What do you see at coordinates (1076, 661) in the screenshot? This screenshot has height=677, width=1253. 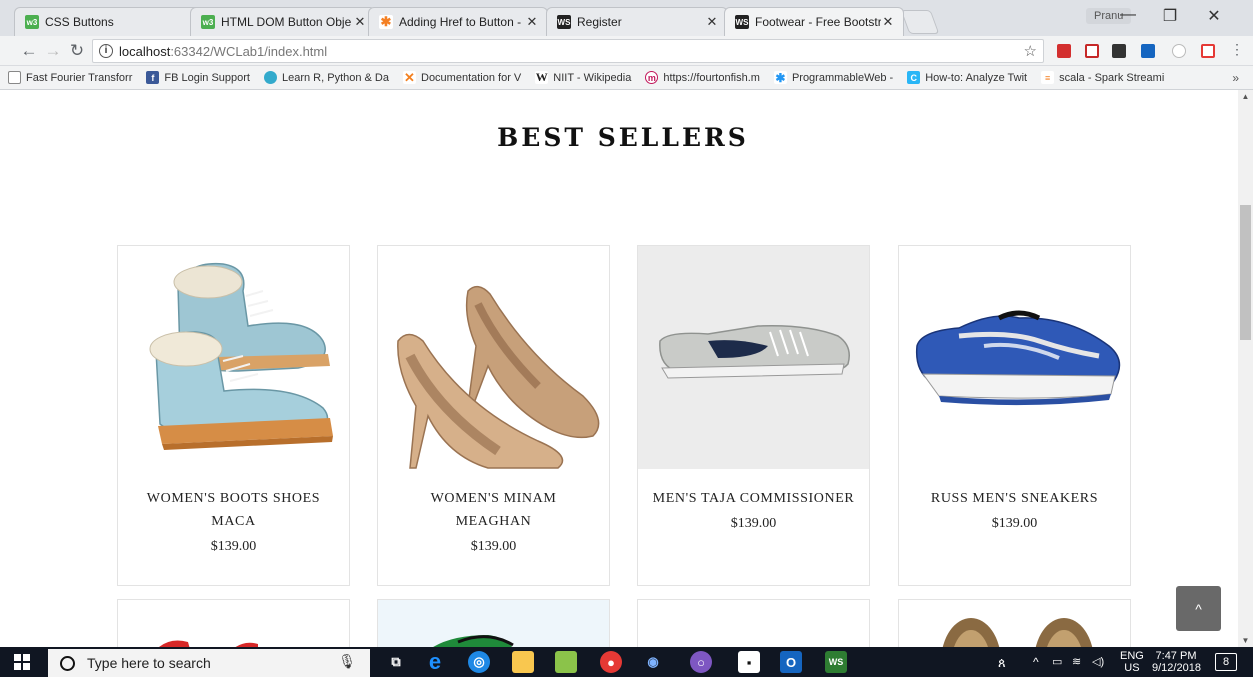 I see `wifi-icon: ≋` at bounding box center [1076, 661].